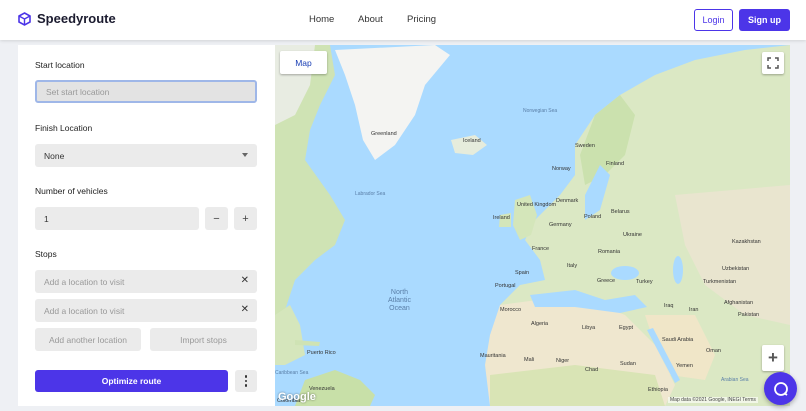 The image size is (806, 411). I want to click on map-attribution: Map data ©2021 Google, INEGI Terms, so click(713, 400).